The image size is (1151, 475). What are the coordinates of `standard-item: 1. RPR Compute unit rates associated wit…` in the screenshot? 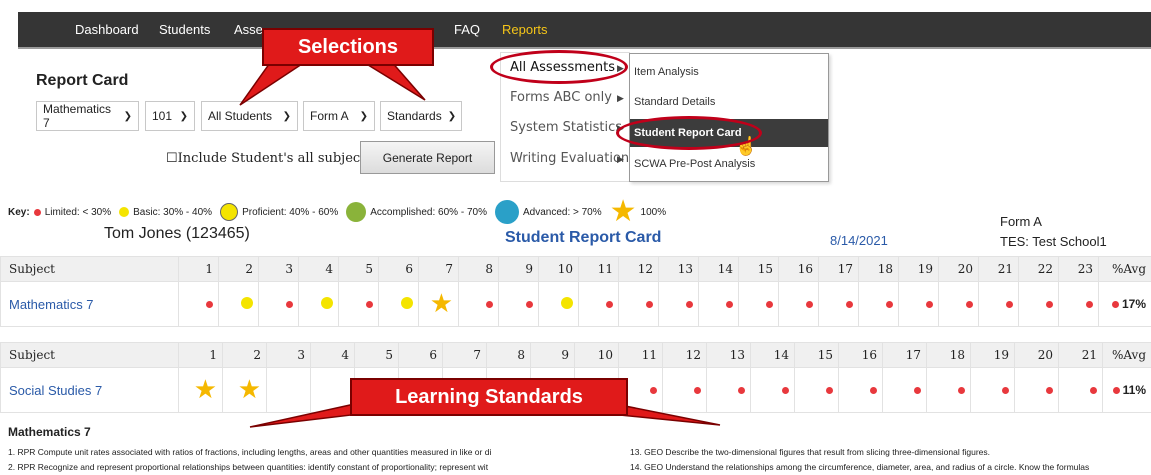 It's located at (250, 452).